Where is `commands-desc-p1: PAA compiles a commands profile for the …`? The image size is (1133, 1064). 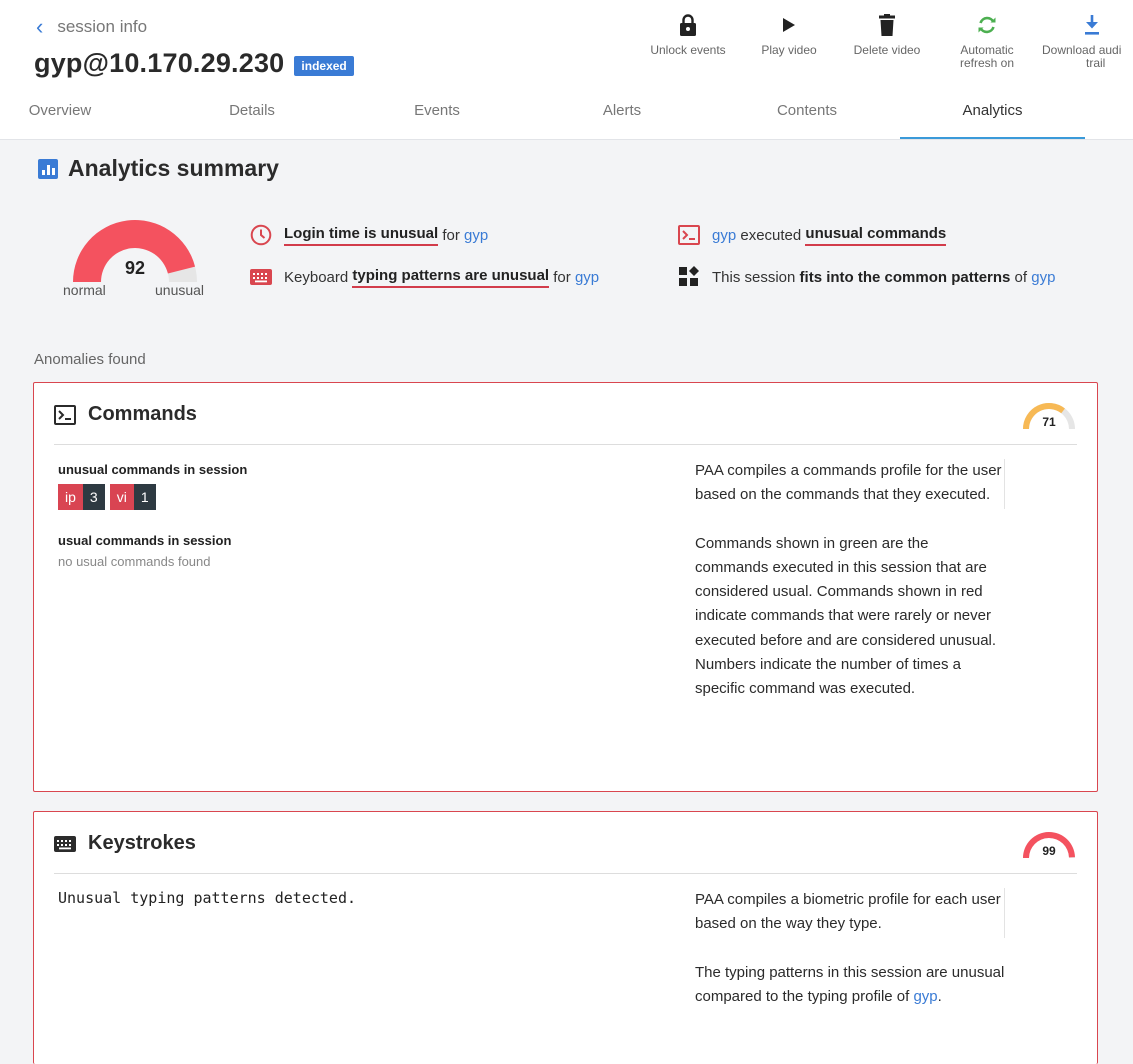 commands-desc-p1: PAA compiles a commands profile for the … is located at coordinates (848, 483).